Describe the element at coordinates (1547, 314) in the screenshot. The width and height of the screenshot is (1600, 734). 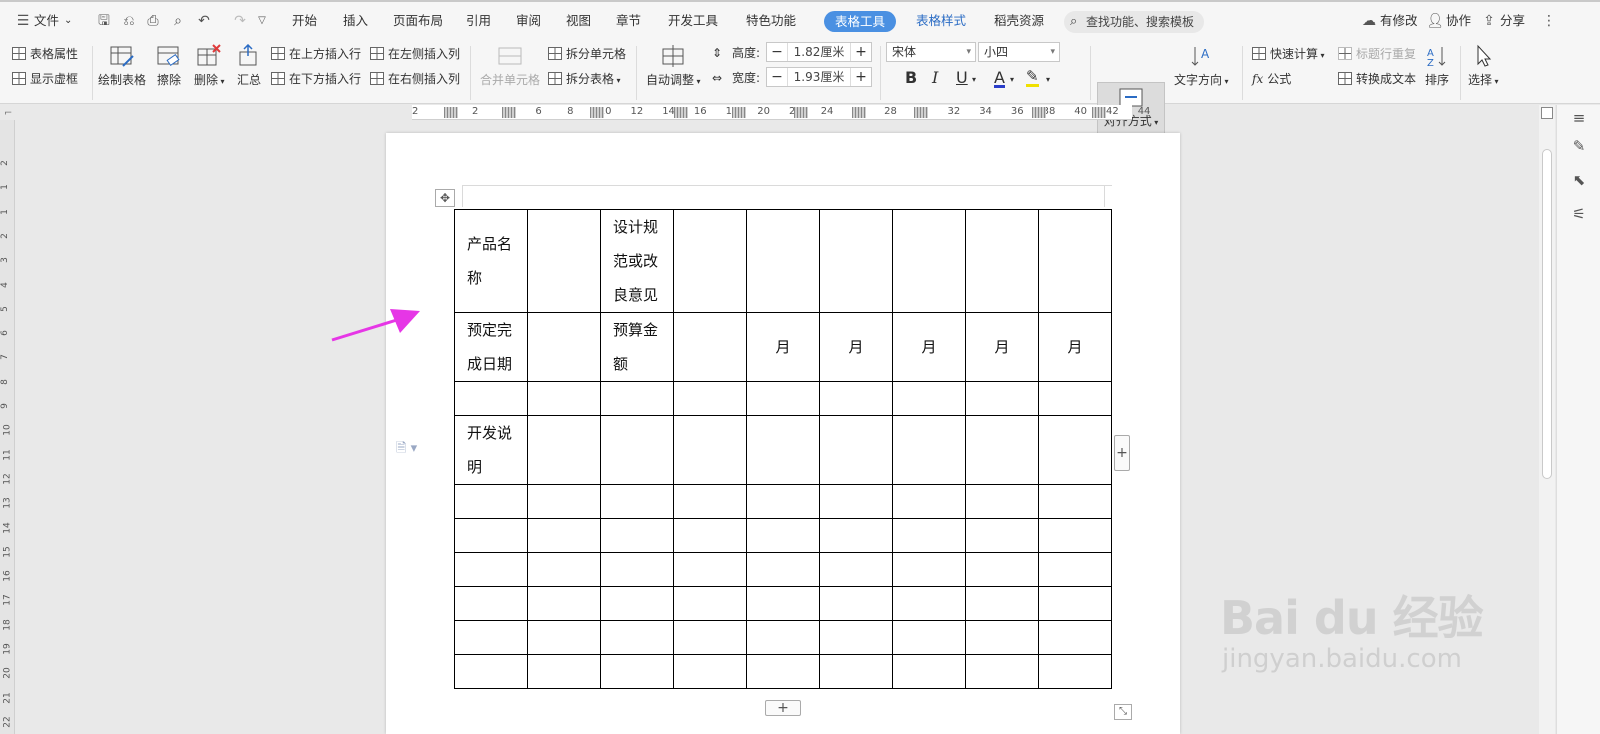
I see `scrollbar-thumb` at that location.